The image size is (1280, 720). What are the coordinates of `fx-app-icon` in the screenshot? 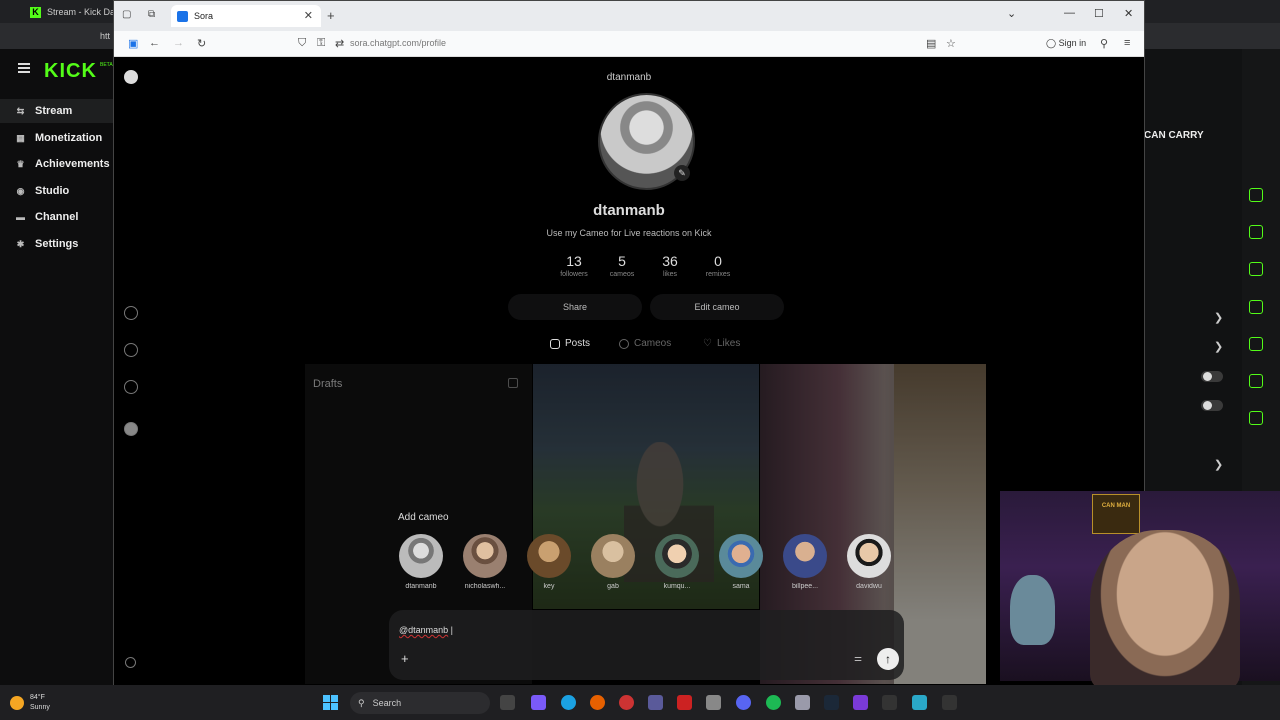 It's located at (949, 702).